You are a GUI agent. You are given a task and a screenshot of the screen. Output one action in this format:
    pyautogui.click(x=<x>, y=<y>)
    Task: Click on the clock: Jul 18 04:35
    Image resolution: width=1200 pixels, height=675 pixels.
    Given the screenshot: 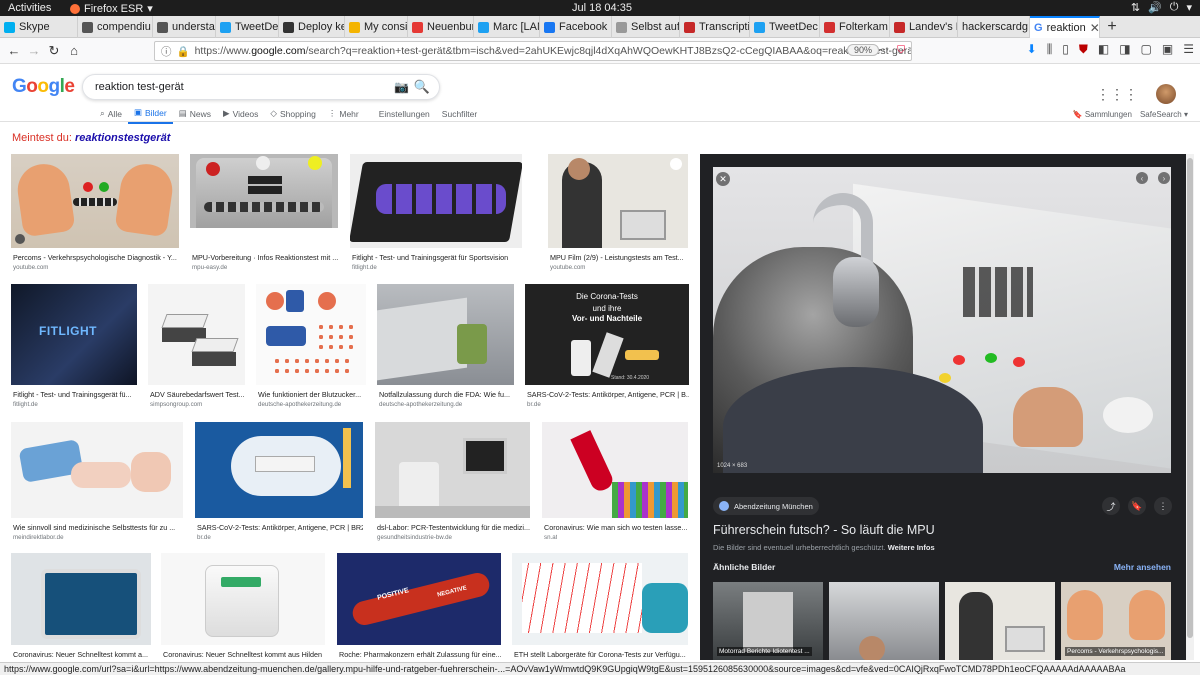 What is the action you would take?
    pyautogui.click(x=602, y=8)
    